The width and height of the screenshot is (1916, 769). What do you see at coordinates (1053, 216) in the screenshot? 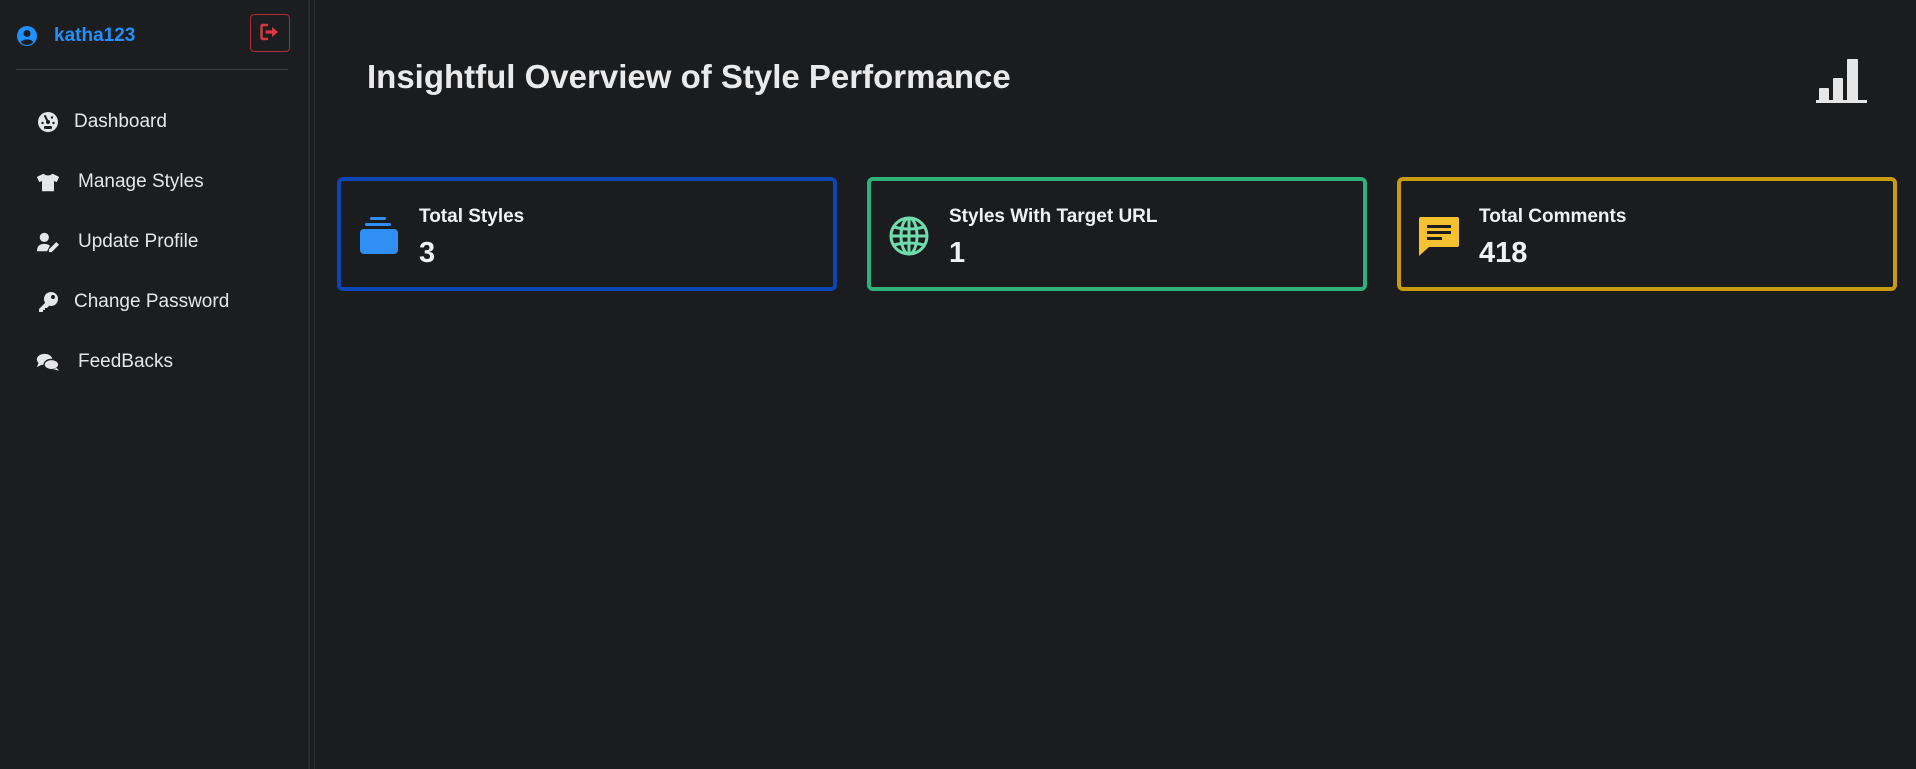
I see `stat-label: Styles With Target URL` at bounding box center [1053, 216].